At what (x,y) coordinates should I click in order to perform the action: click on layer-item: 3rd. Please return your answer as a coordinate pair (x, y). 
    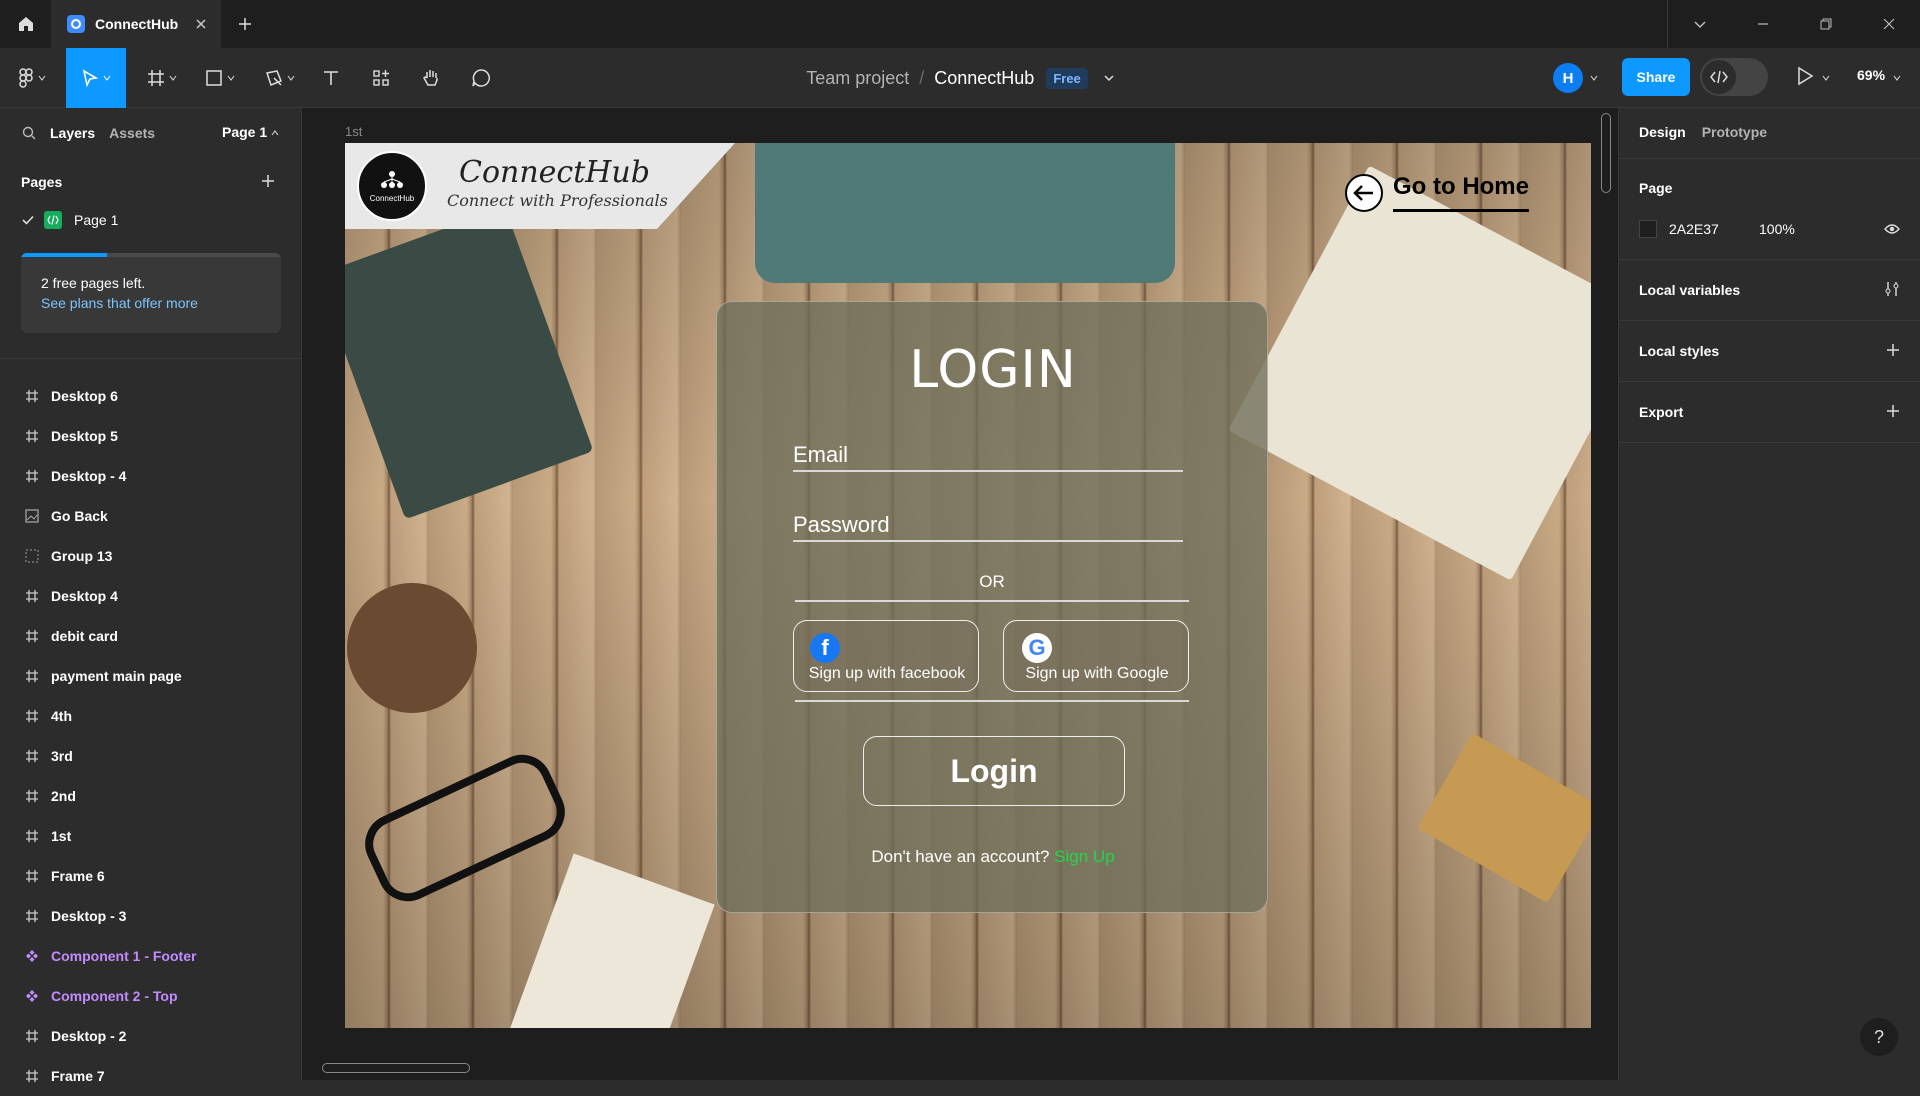
    Looking at the image, I should click on (150, 756).